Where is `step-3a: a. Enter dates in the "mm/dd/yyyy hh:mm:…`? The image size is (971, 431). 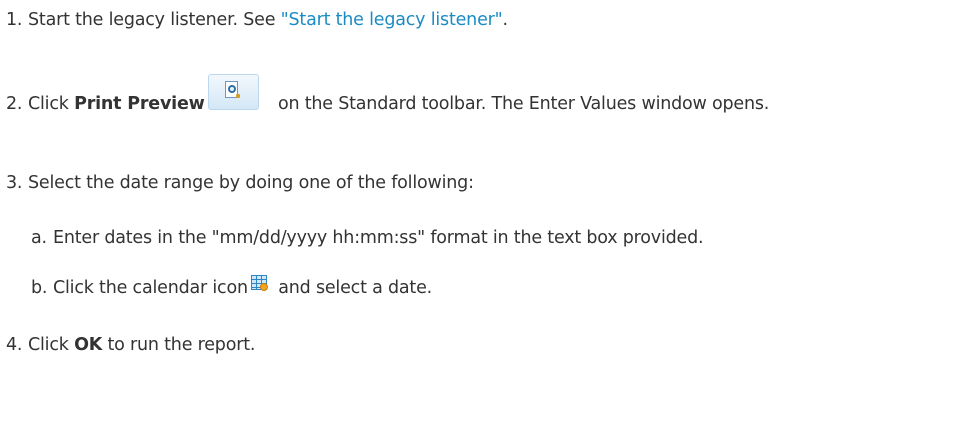
step-3a: a. Enter dates in the "mm/dd/yyyy hh:mm:… is located at coordinates (367, 238).